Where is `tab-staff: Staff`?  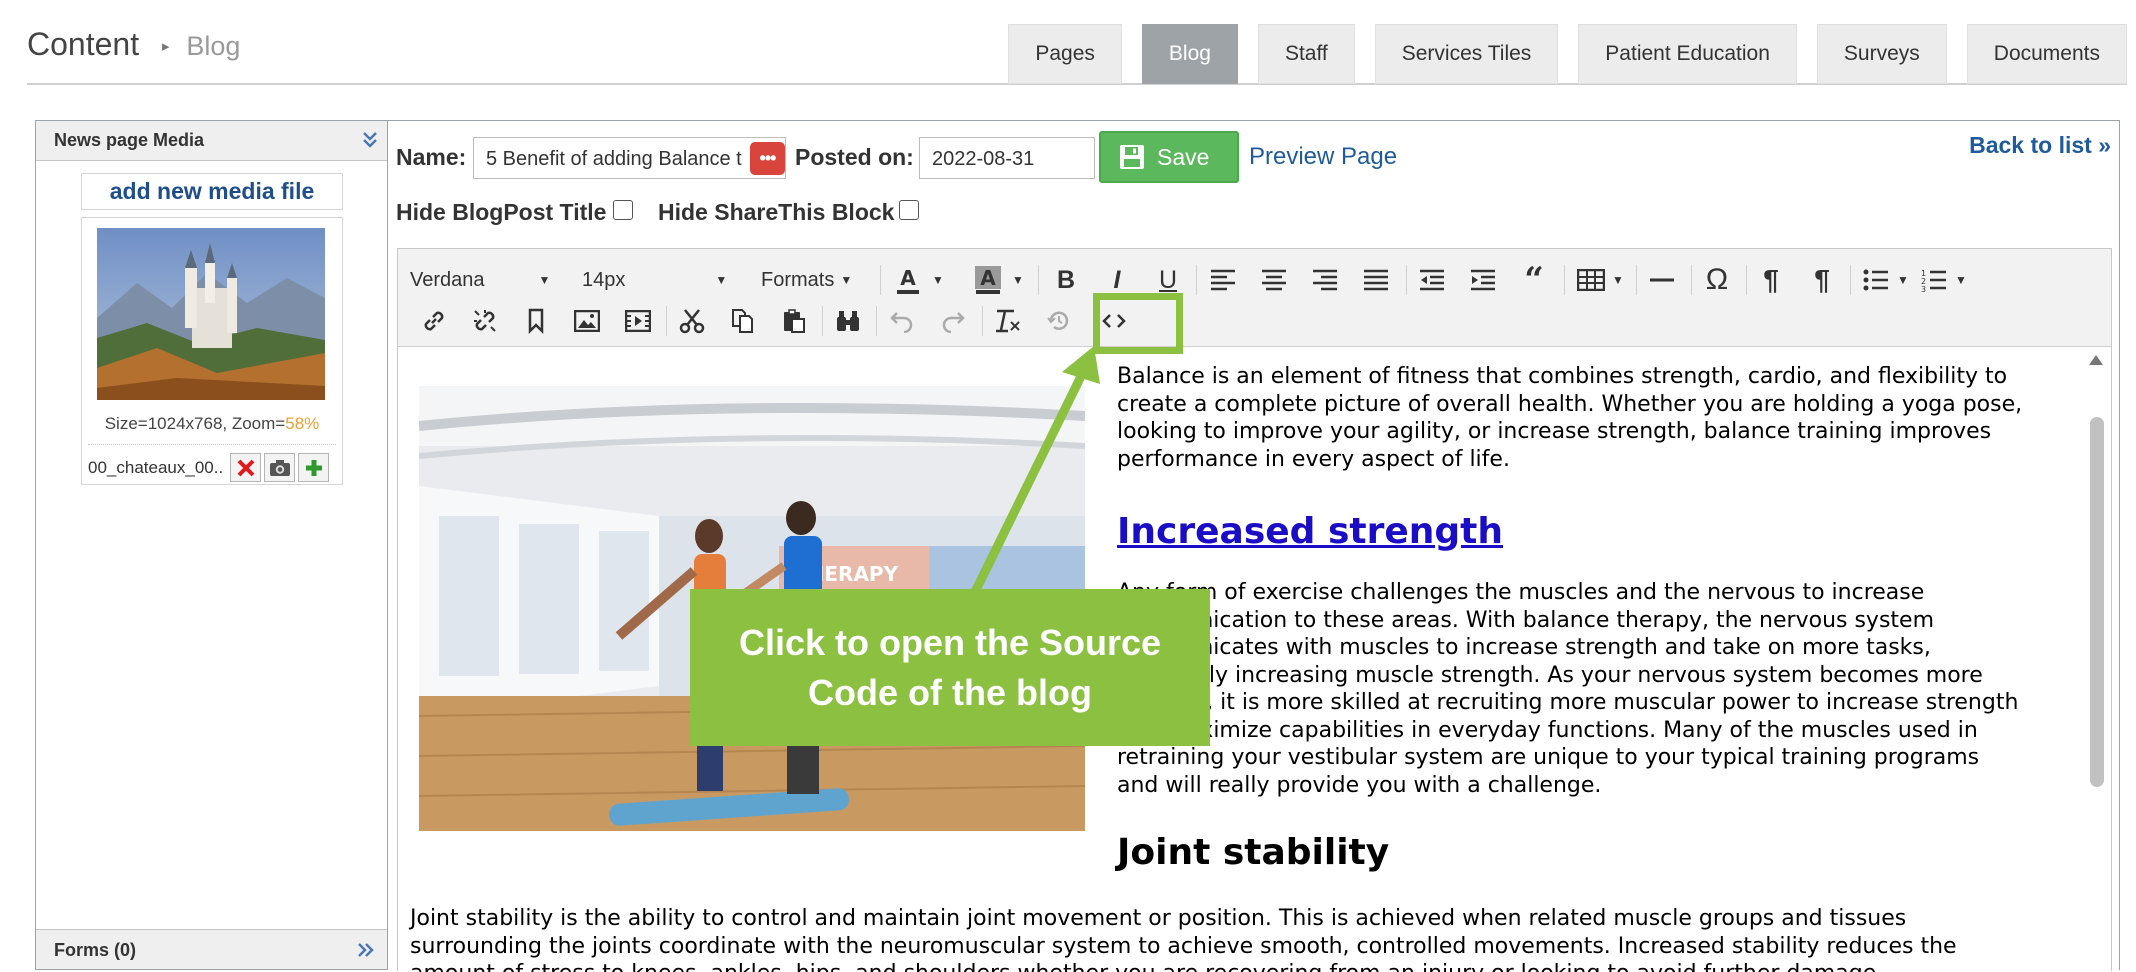 tab-staff: Staff is located at coordinates (1306, 54).